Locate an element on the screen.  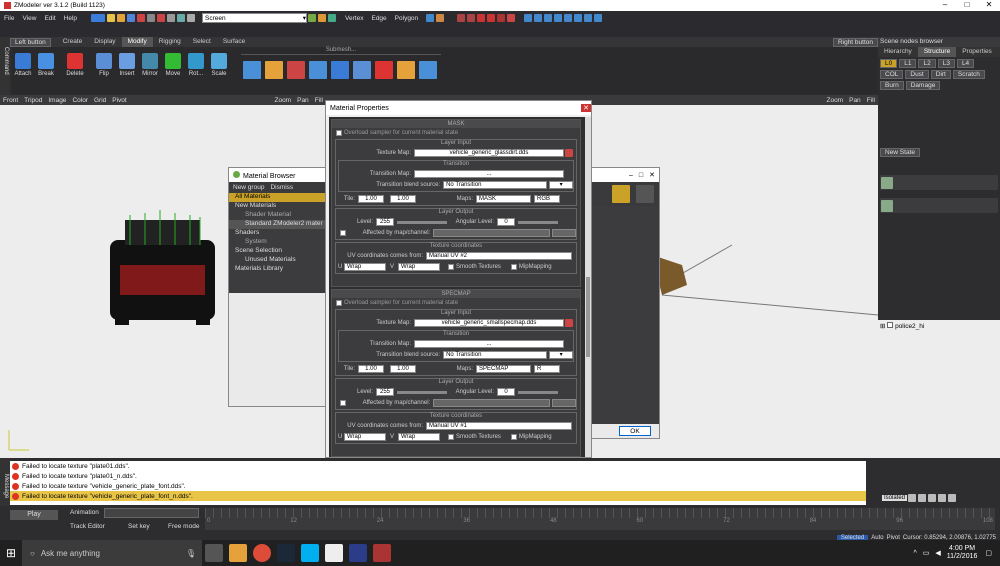
viewport-tripod-menu: Tripod is located at coordinates (33, 100).